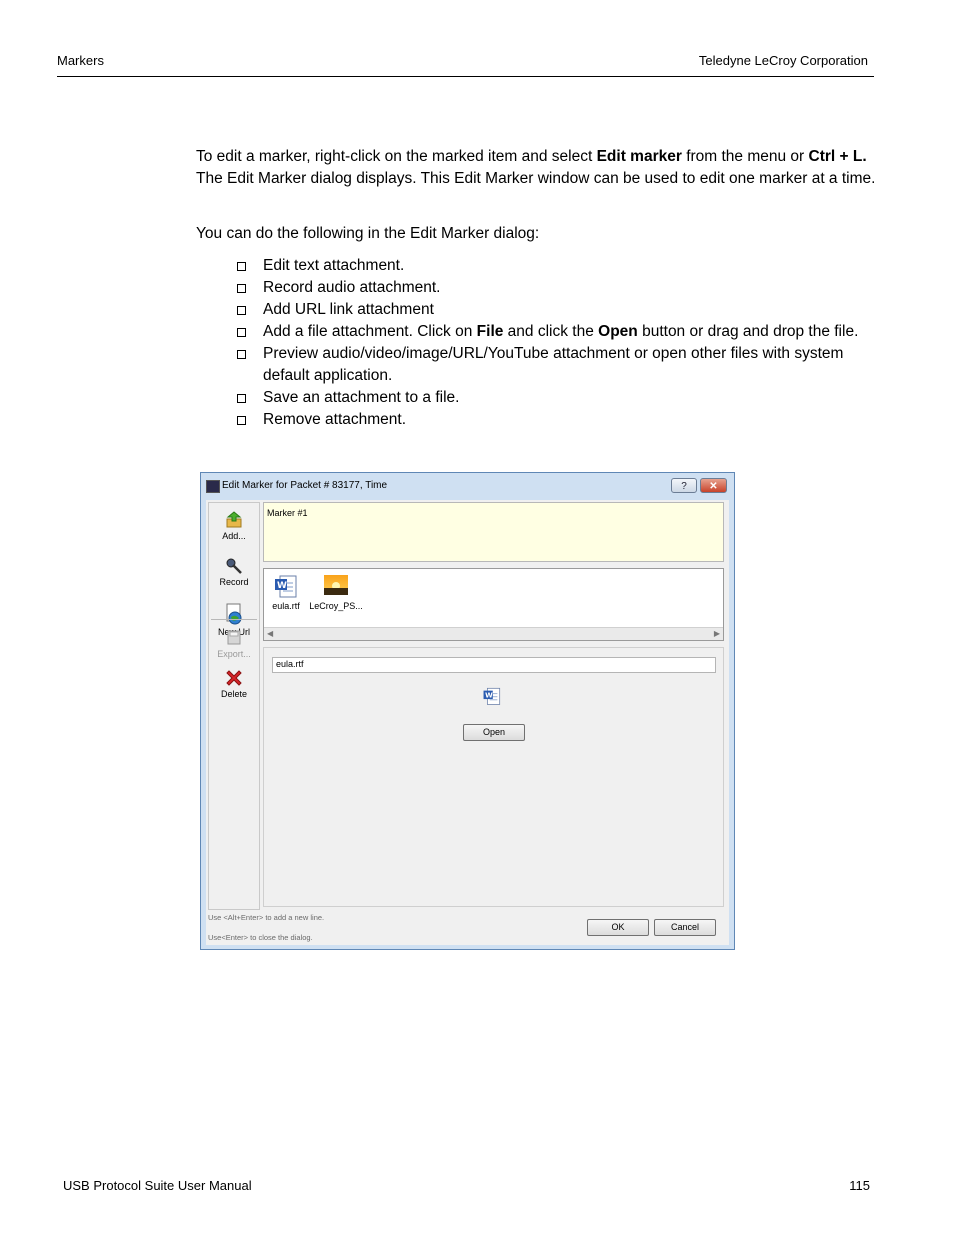 Image resolution: width=954 pixels, height=1235 pixels. What do you see at coordinates (465, 76) in the screenshot?
I see `header-rule` at bounding box center [465, 76].